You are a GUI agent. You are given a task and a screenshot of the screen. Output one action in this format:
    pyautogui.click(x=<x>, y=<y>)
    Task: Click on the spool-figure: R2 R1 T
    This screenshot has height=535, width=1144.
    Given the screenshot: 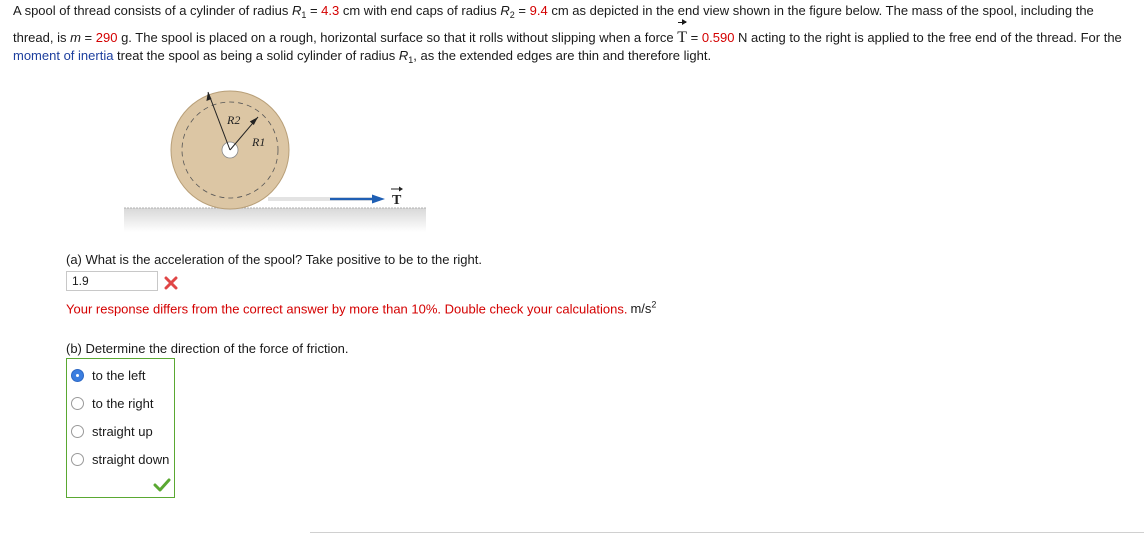 What is the action you would take?
    pyautogui.click(x=275, y=159)
    